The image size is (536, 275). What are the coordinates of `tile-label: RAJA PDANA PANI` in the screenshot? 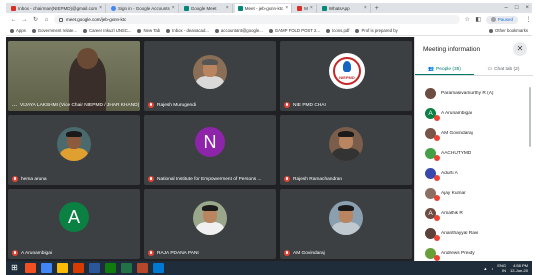 It's located at (178, 253).